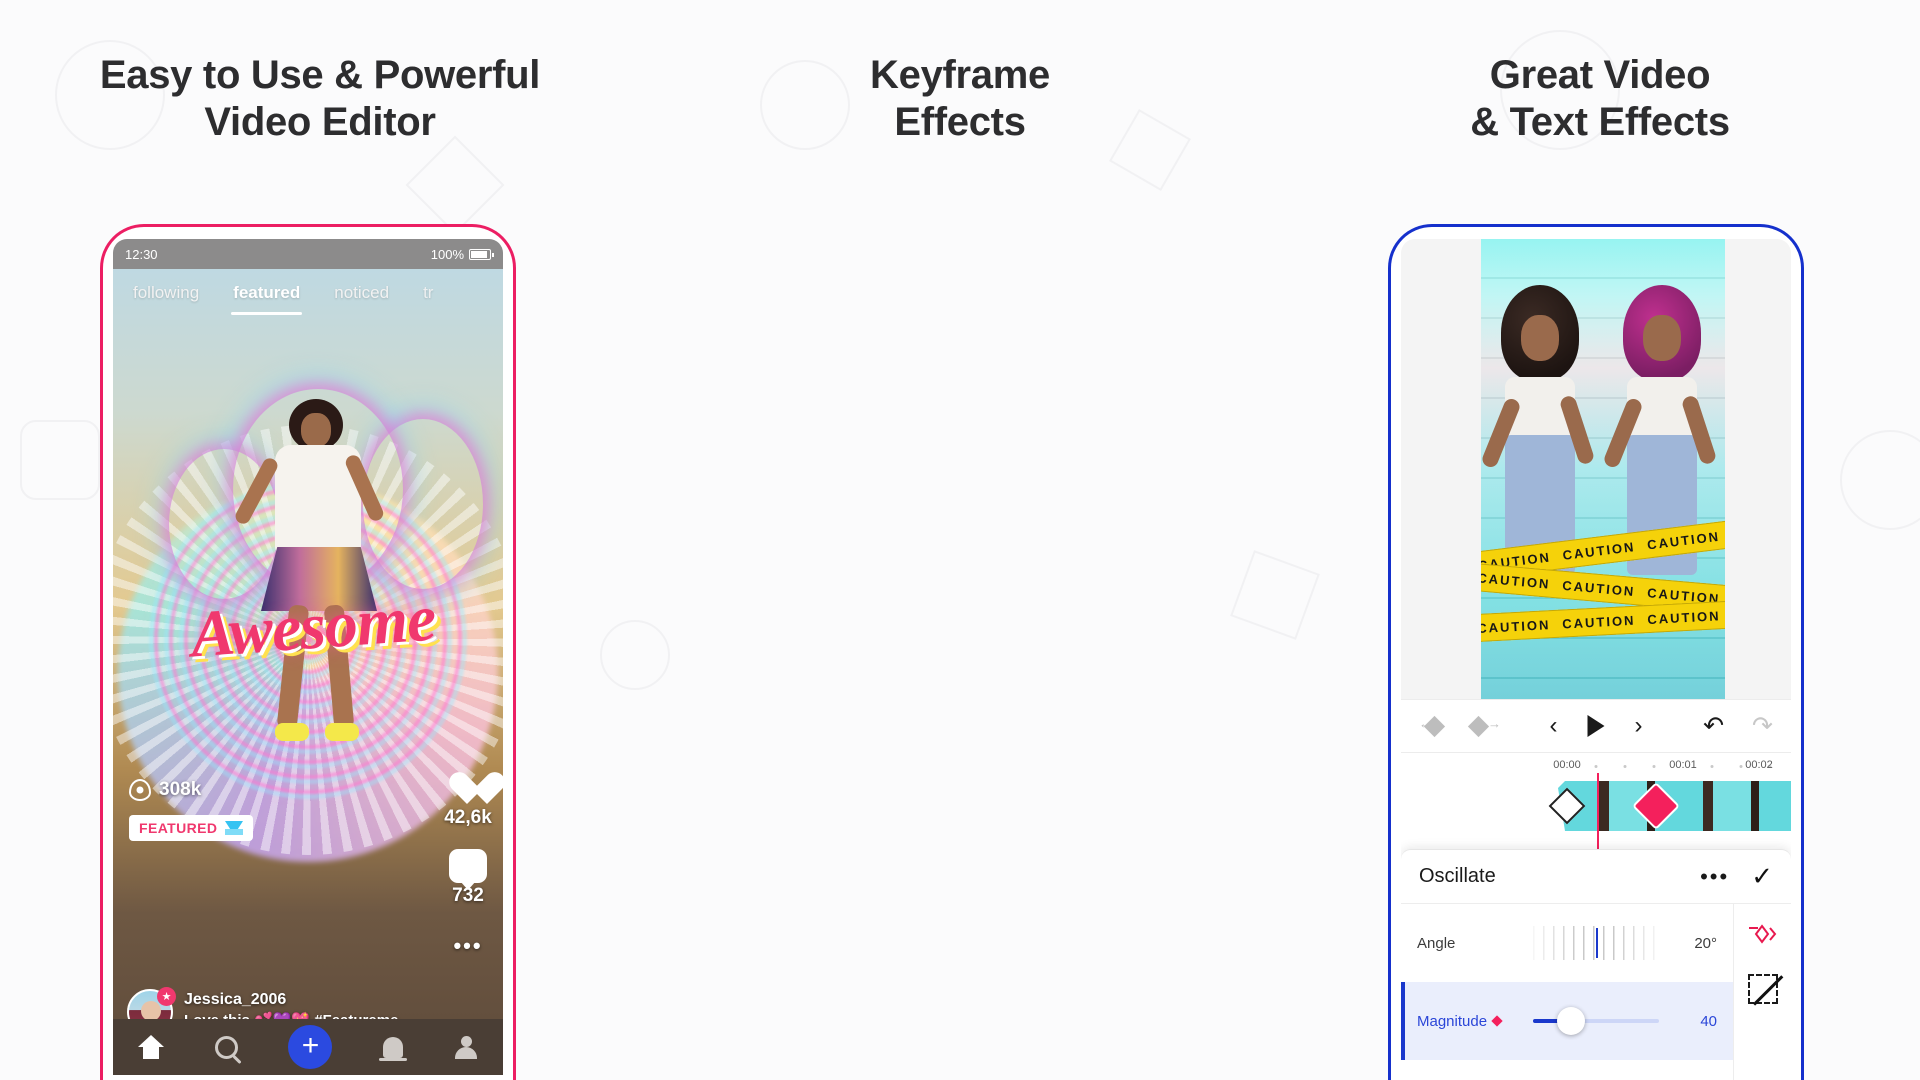 The height and width of the screenshot is (1080, 1920). What do you see at coordinates (466, 1047) in the screenshot?
I see `profile-icon` at bounding box center [466, 1047].